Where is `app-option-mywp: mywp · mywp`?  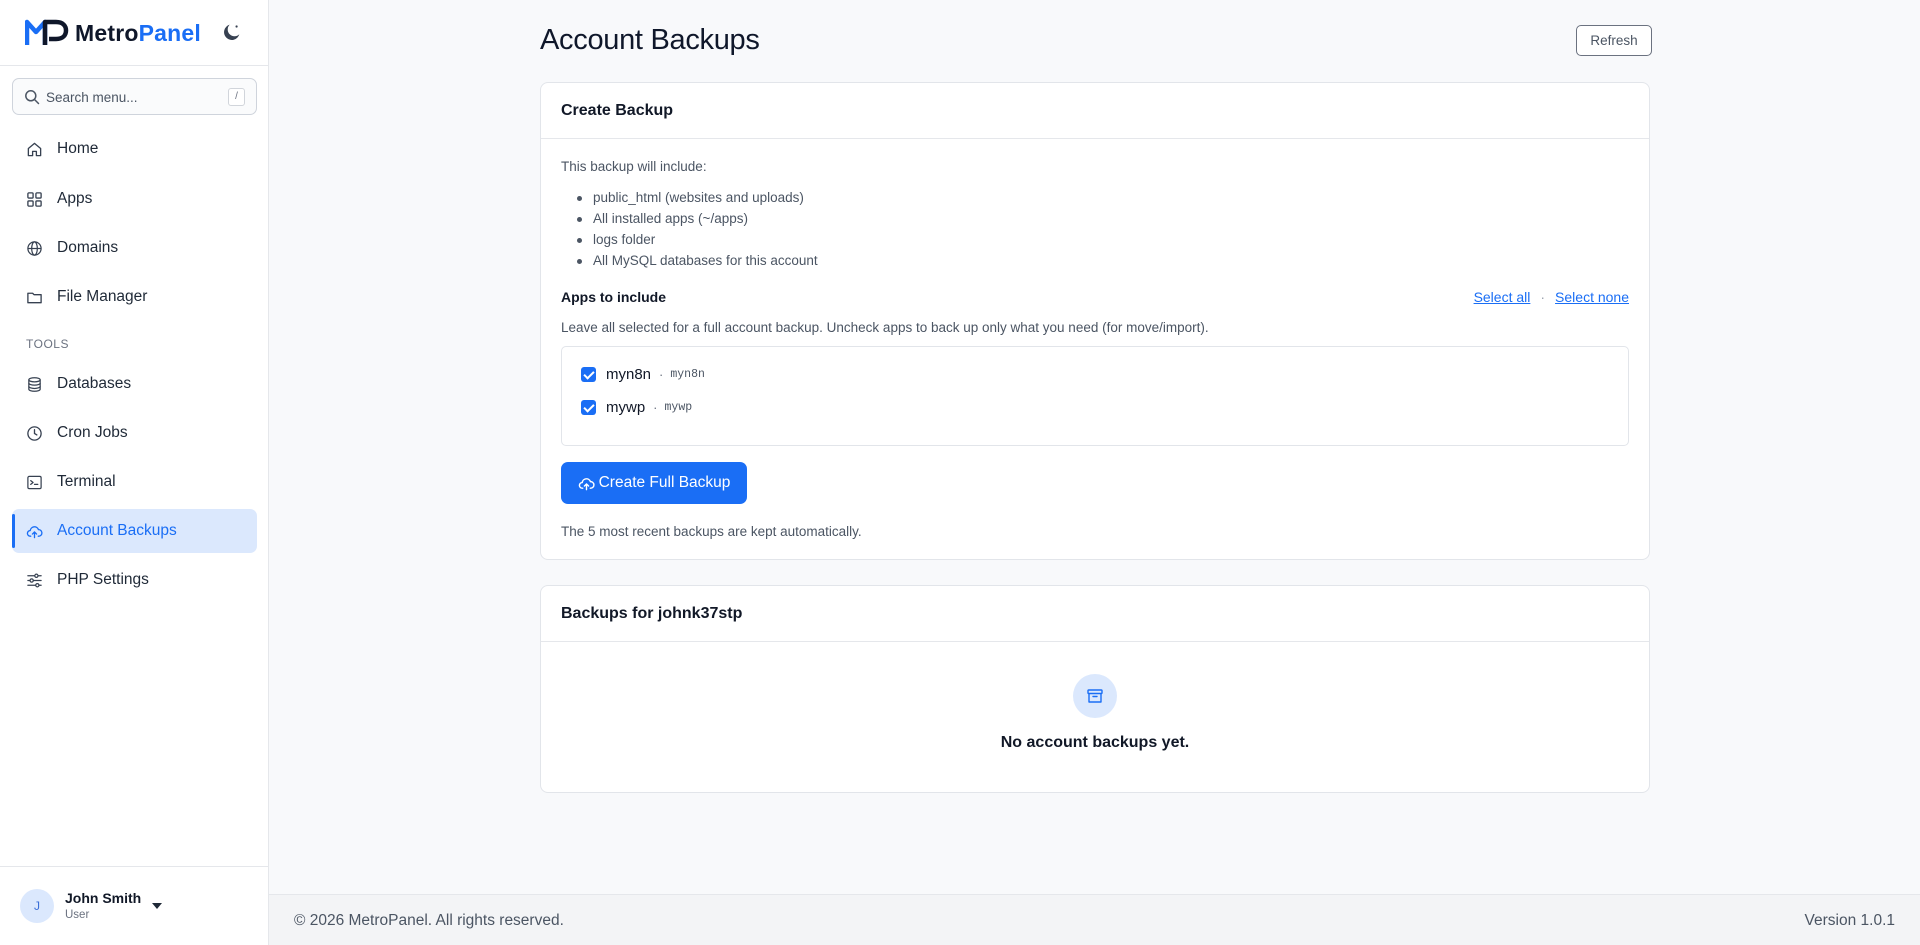
app-option-mywp: mywp · mywp is located at coordinates (636, 407).